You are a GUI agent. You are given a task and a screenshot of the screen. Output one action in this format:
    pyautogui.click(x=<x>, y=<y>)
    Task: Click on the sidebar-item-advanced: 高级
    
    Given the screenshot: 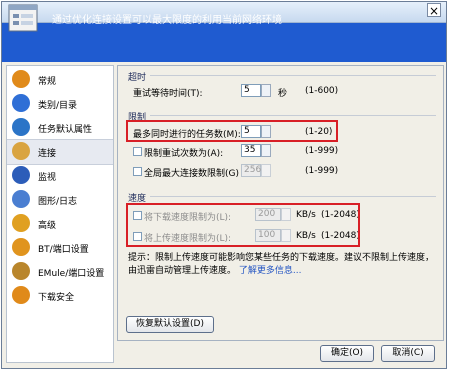 What is the action you would take?
    pyautogui.click(x=60, y=224)
    